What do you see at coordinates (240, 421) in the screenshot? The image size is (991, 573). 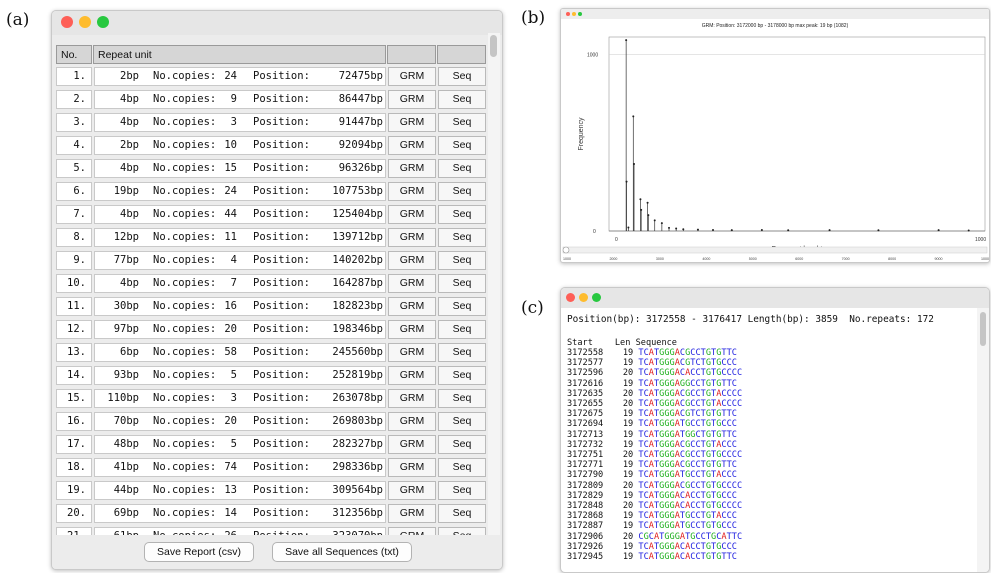 I see `row-info: 70bp No.copies: 20 Position: 269803bp` at bounding box center [240, 421].